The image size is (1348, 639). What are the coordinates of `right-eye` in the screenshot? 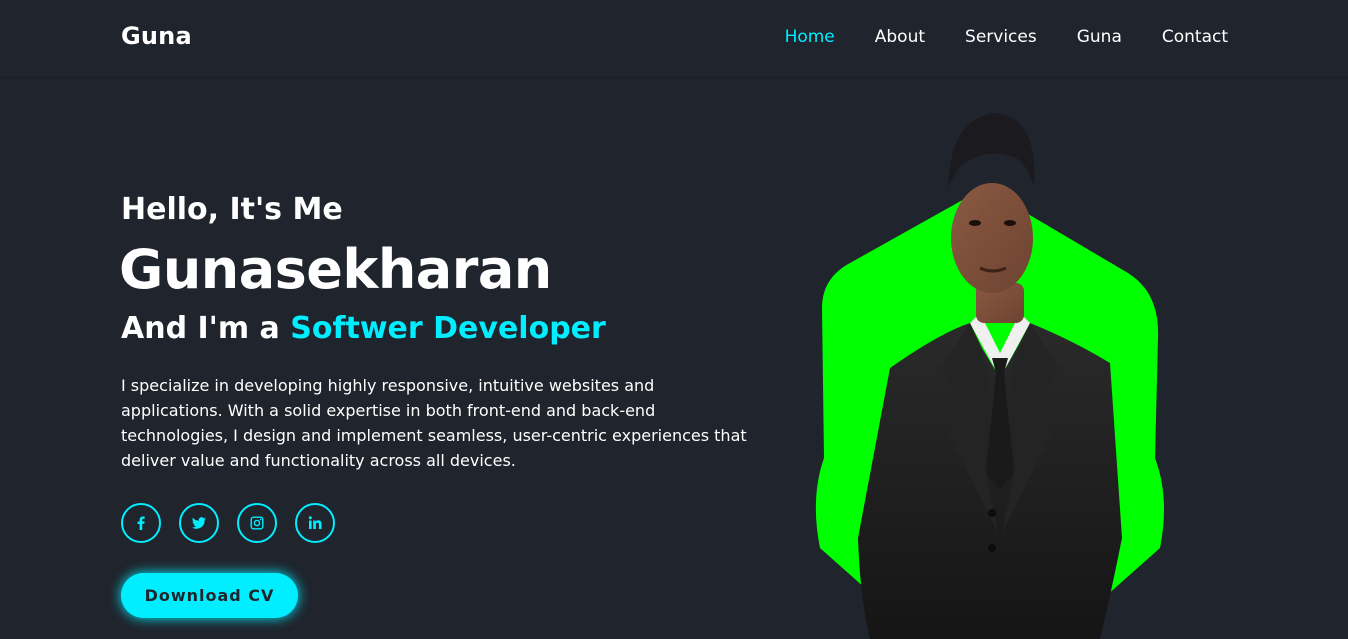 It's located at (1010, 223).